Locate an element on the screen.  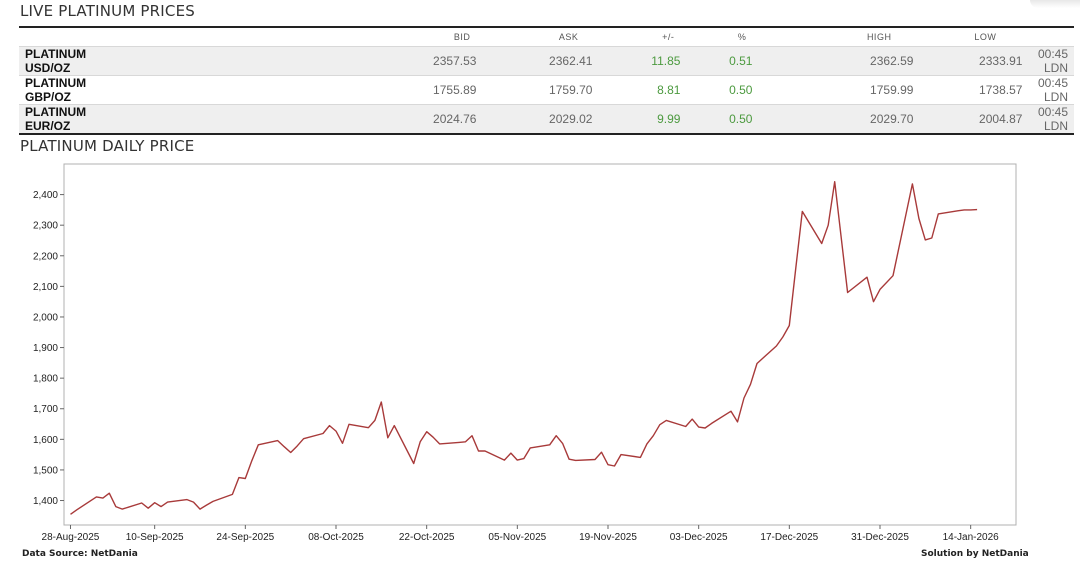
data-source-label: Data Source: NetDania is located at coordinates (80, 554).